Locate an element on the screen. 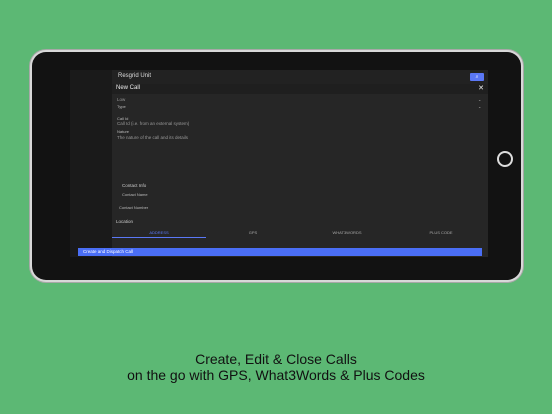 The width and height of the screenshot is (552, 414). location-tabs: ADDRESS GPS WHAT3WORDS PLUS CODE is located at coordinates (300, 233).